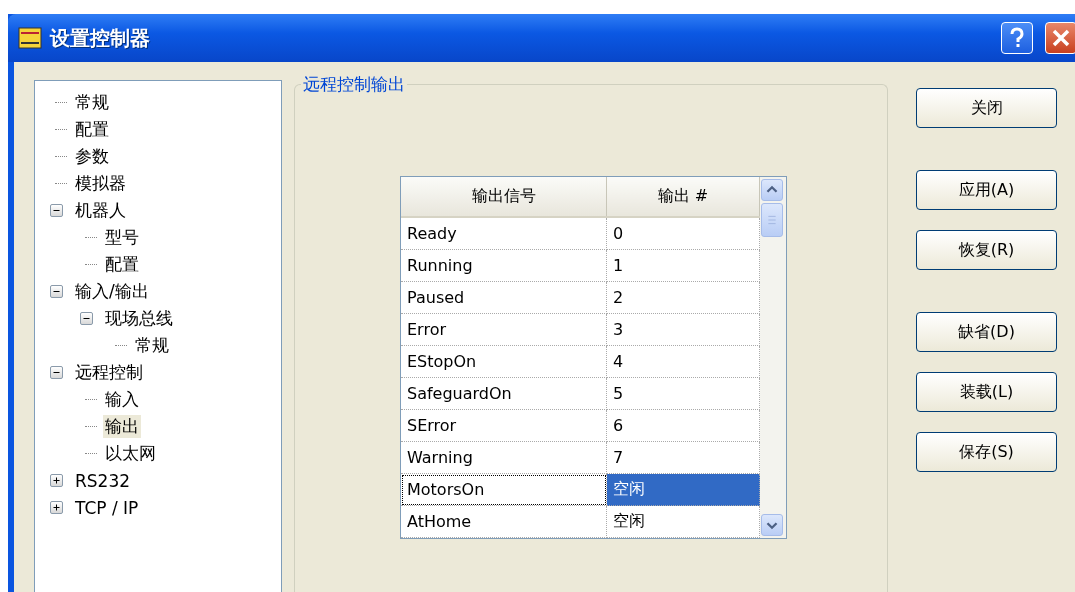 The image size is (1075, 592). I want to click on window-title: 设置控制器, so click(100, 38).